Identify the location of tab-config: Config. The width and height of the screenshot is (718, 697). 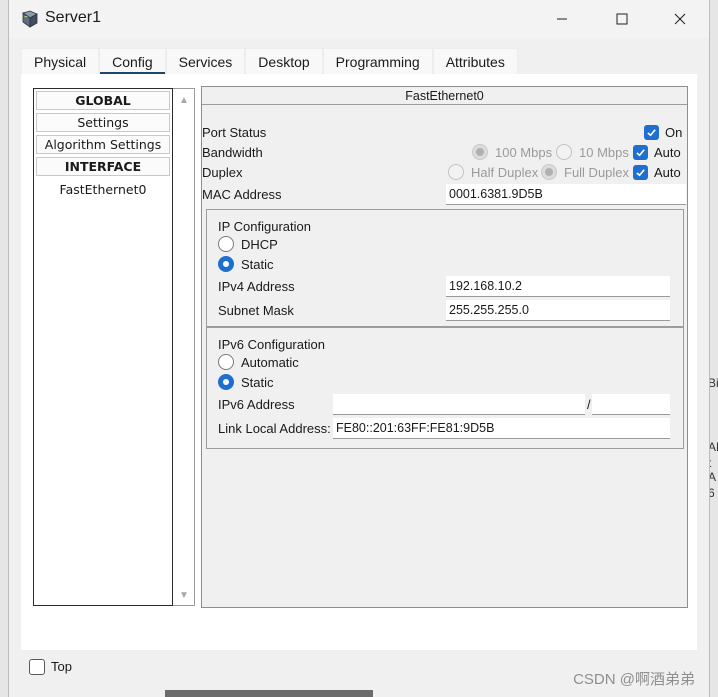
(132, 61).